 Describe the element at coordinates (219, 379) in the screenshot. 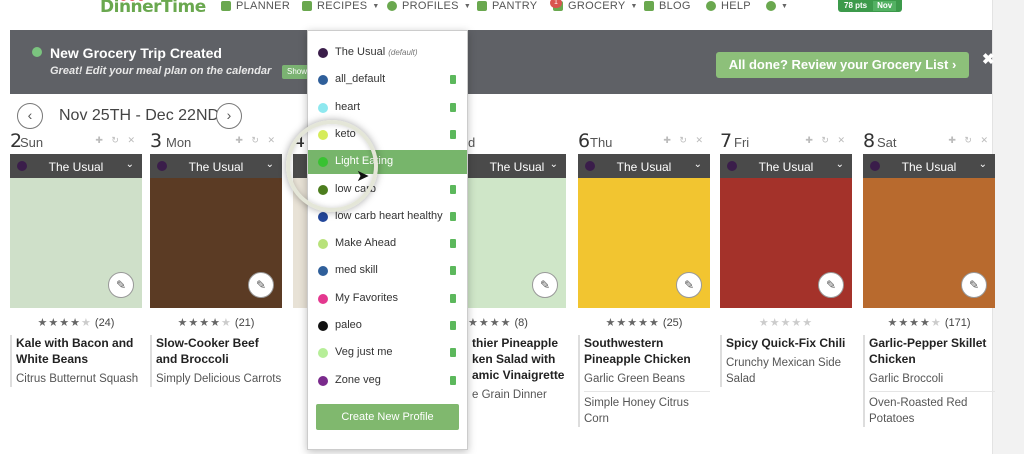

I see `recipe-side-dish: Simply Delicious Carrots` at that location.